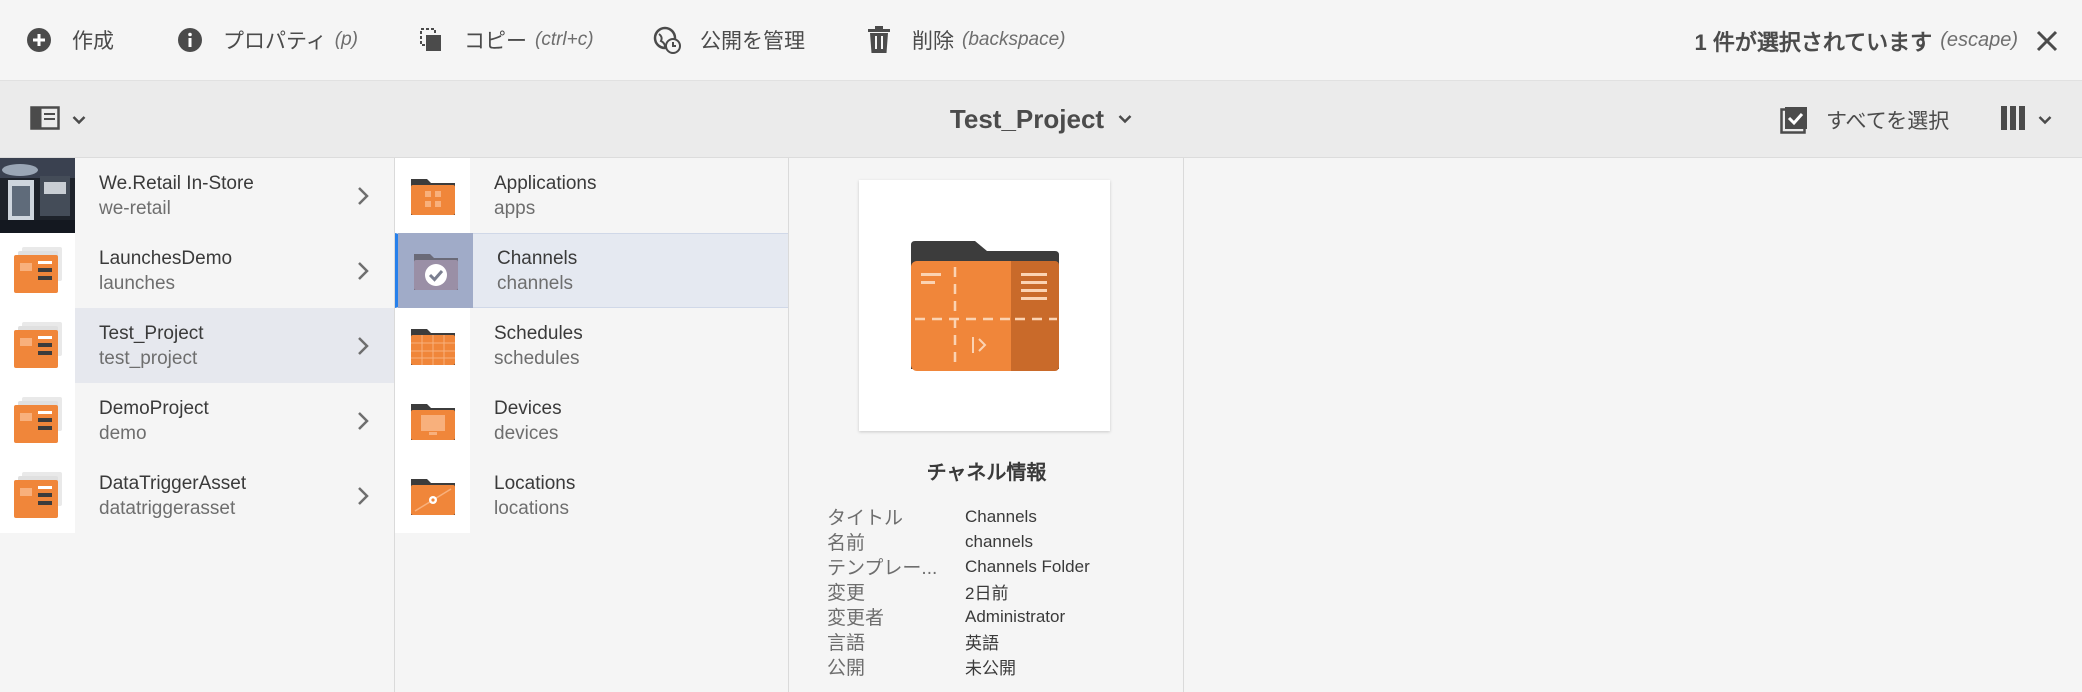 The image size is (2082, 692). I want to click on item-name: we-retail, so click(135, 208).